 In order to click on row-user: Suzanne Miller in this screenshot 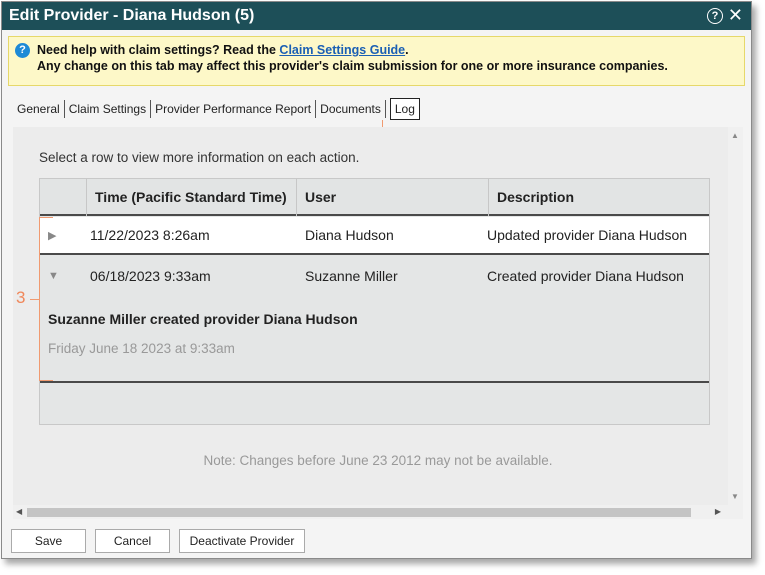, I will do `click(351, 276)`.